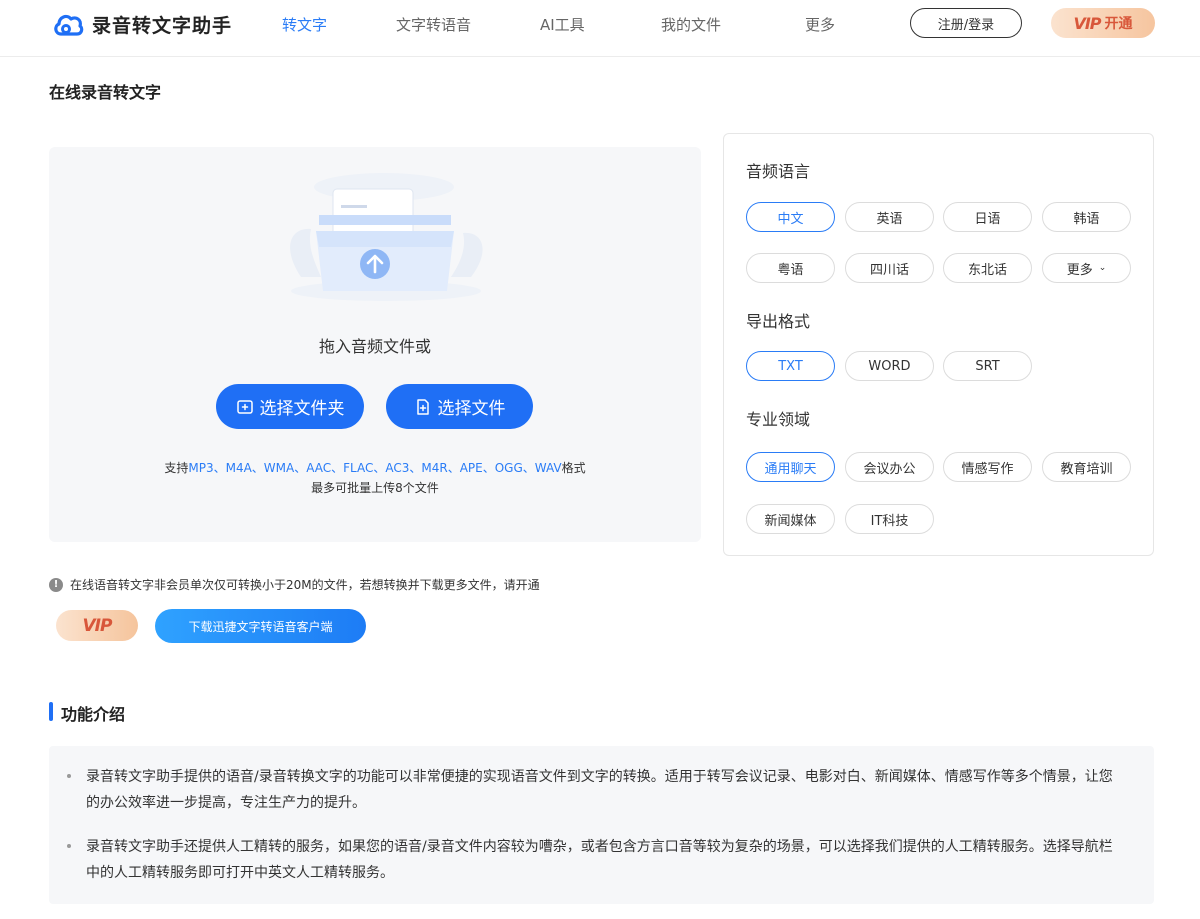  Describe the element at coordinates (244, 406) in the screenshot. I see `folder-plus-icon` at that location.